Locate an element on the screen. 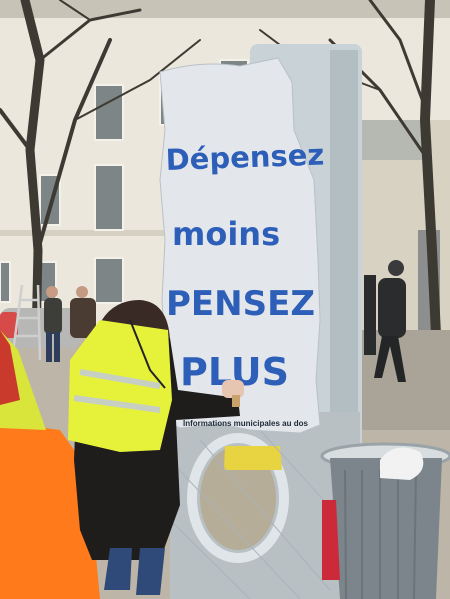  paint-brush is located at coordinates (236, 401).